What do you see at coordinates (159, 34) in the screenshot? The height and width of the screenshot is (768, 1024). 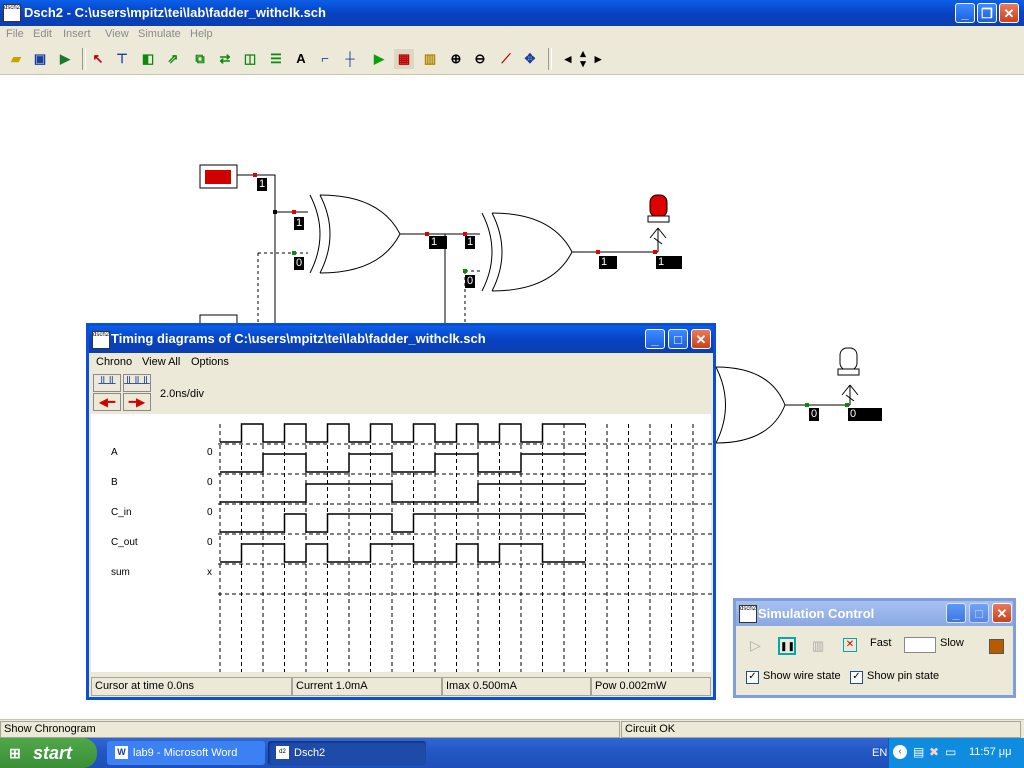 I see `menu-simulate: Simulate` at bounding box center [159, 34].